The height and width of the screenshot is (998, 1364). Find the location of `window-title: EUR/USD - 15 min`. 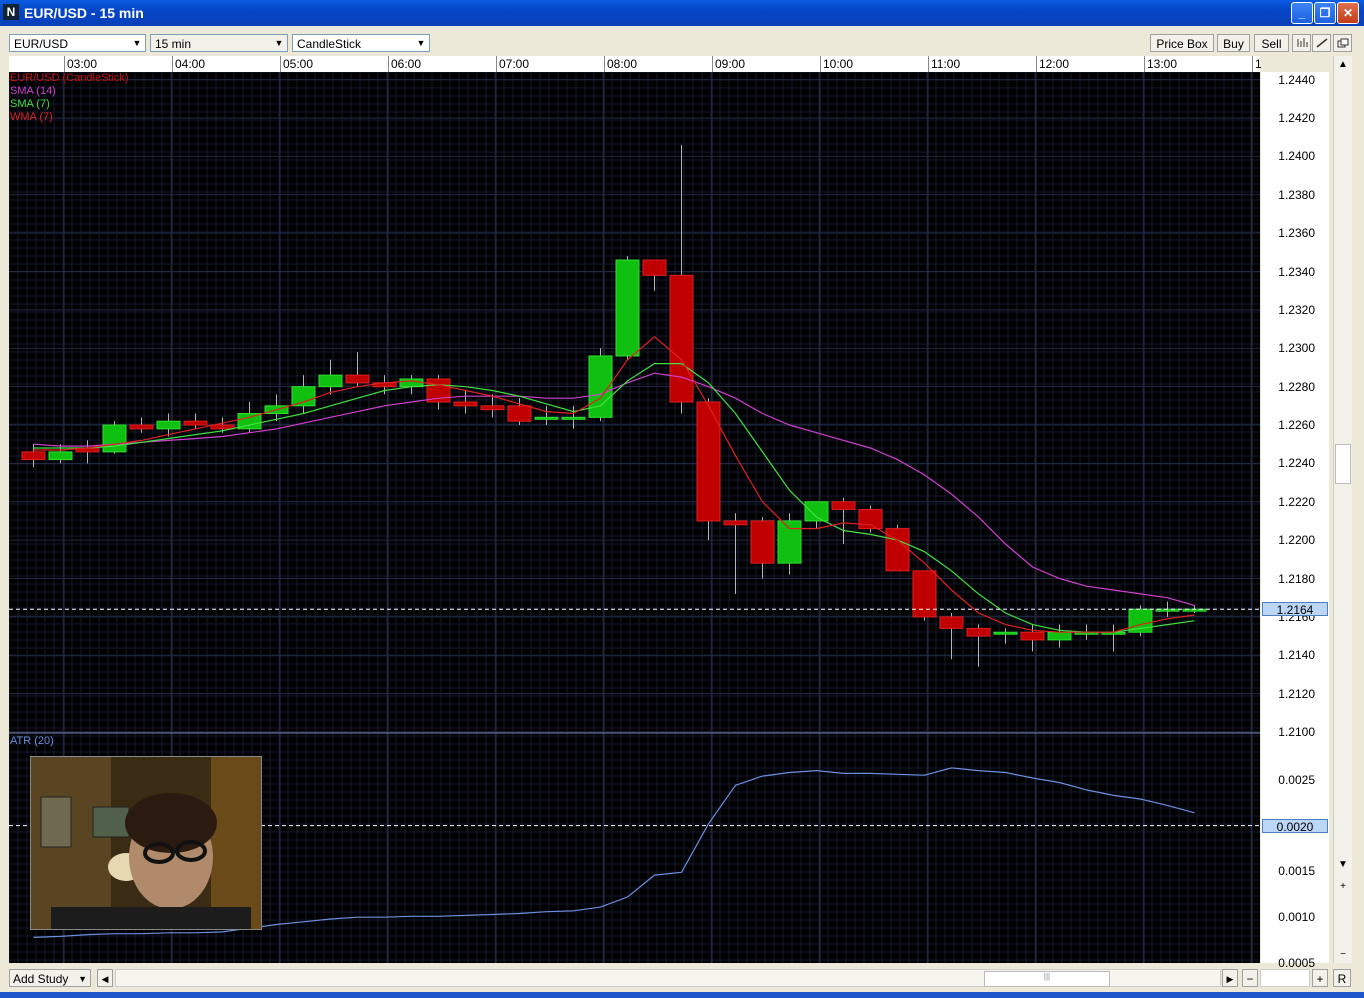

window-title: EUR/USD - 15 min is located at coordinates (84, 13).